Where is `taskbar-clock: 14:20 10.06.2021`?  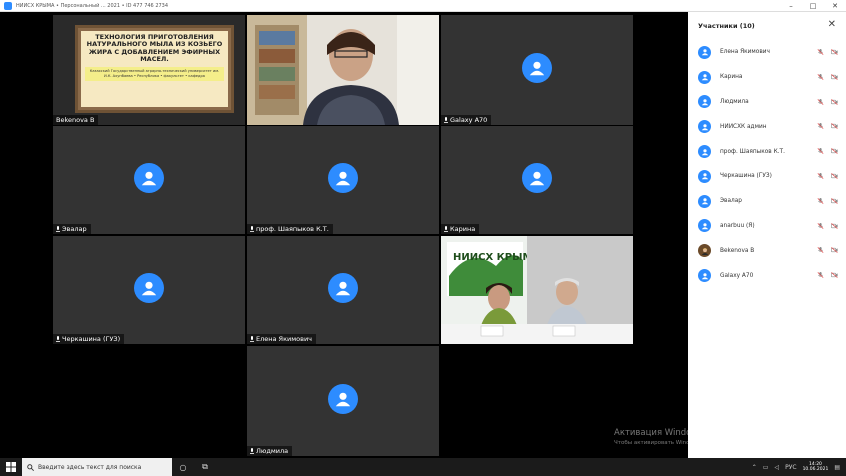 taskbar-clock: 14:20 10.06.2021 is located at coordinates (816, 467).